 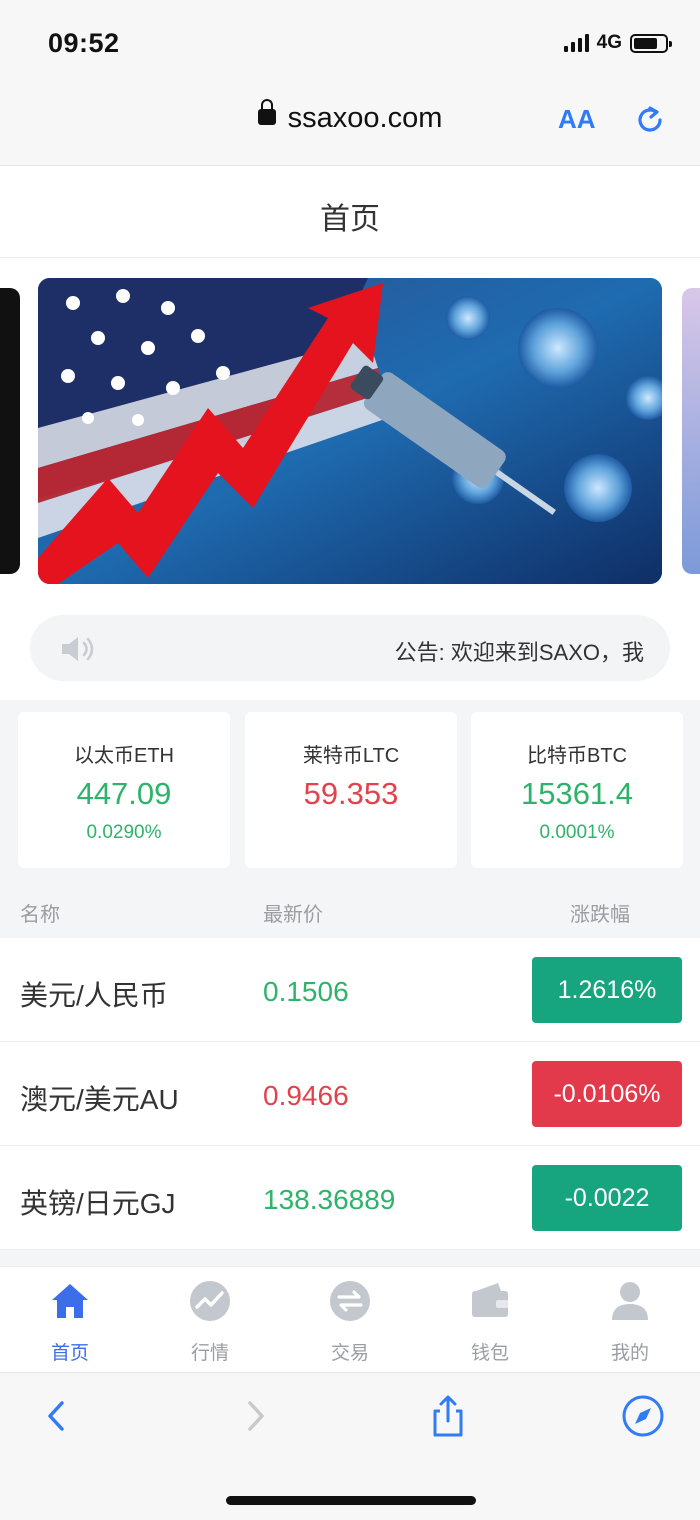 What do you see at coordinates (210, 1322) in the screenshot?
I see `tab-market: 行情` at bounding box center [210, 1322].